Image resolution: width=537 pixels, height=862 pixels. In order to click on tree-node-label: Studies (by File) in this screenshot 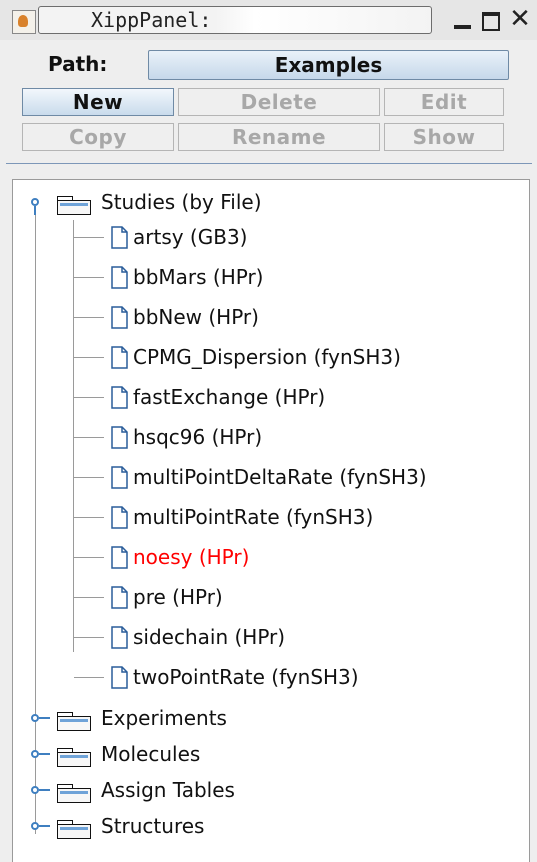, I will do `click(181, 202)`.